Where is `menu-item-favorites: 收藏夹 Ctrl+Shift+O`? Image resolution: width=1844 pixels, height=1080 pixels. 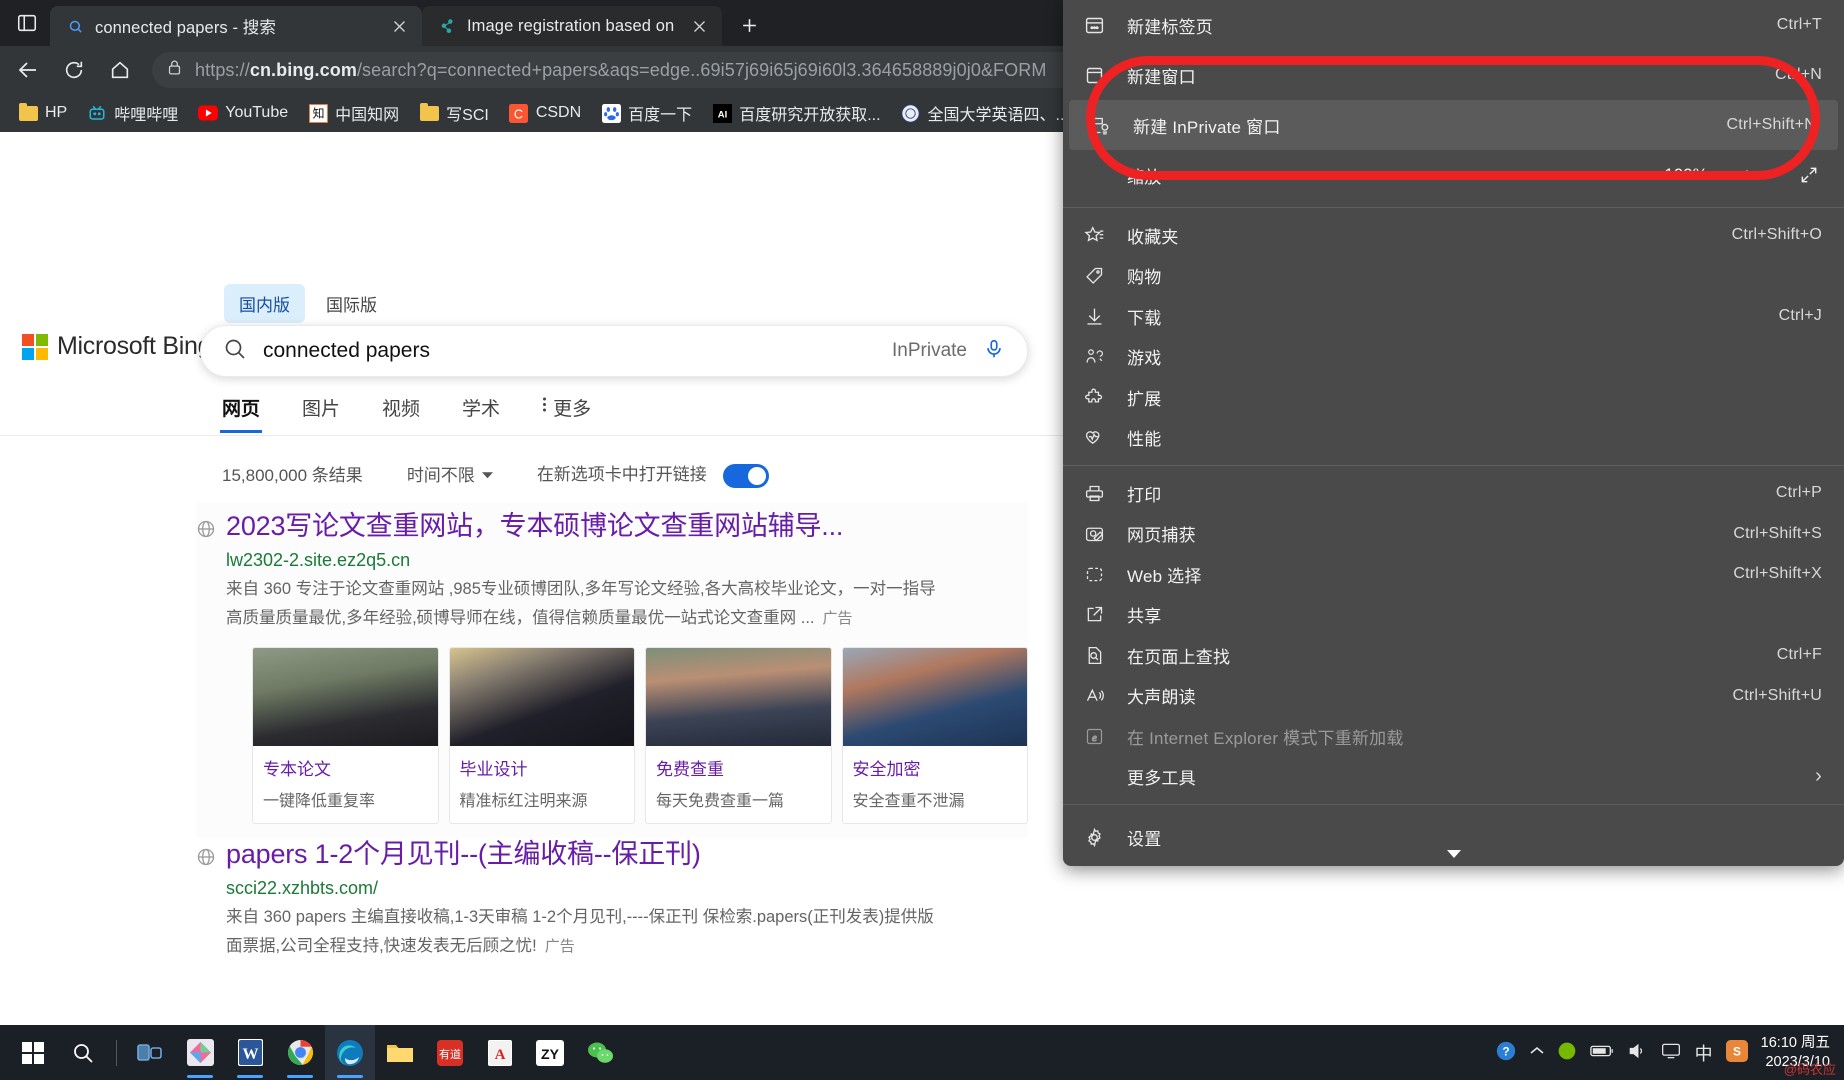 menu-item-favorites: 收藏夹 Ctrl+Shift+O is located at coordinates (1453, 235).